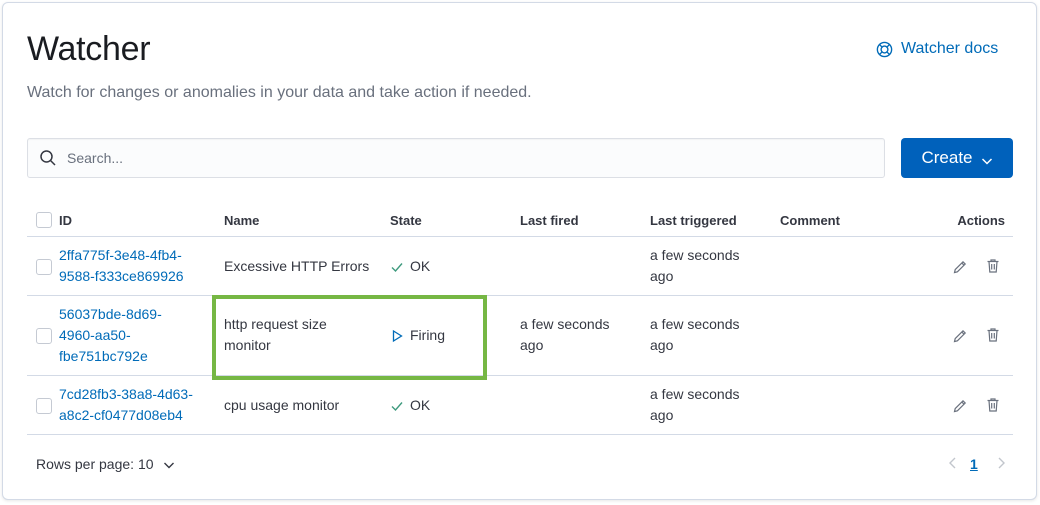 Image resolution: width=1040 pixels, height=505 pixels. What do you see at coordinates (95, 335) in the screenshot?
I see `watch-id-text: 4960-aa50-` at bounding box center [95, 335].